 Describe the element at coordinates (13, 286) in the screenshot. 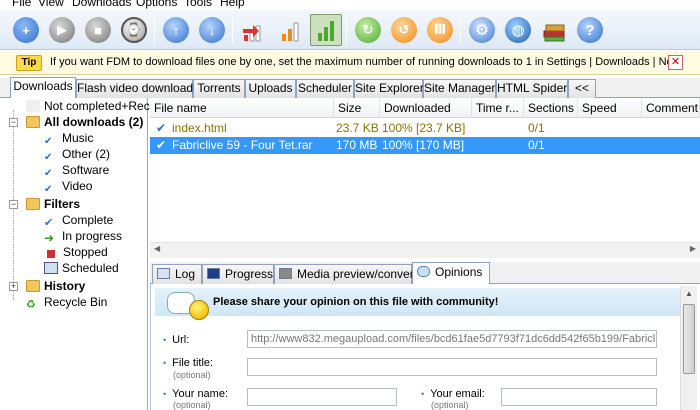

I see `expand-toggle: +` at that location.